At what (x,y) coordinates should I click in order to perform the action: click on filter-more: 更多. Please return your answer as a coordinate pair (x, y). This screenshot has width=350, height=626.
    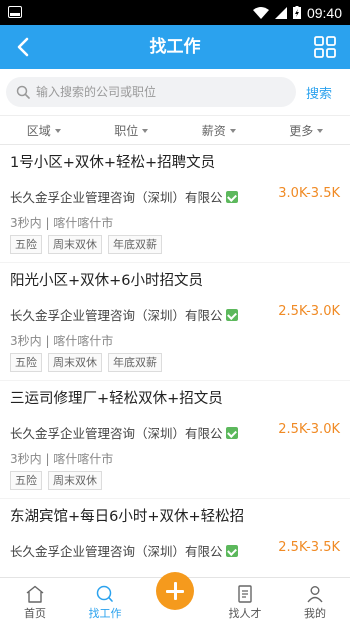
    Looking at the image, I should click on (306, 130).